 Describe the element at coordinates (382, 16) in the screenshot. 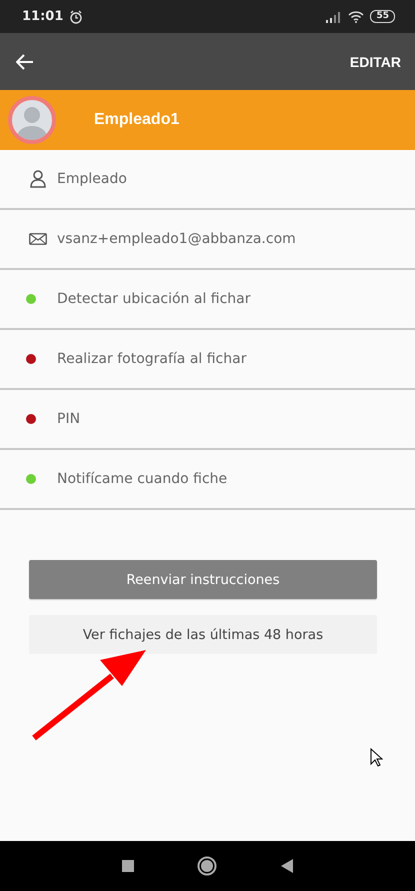

I see `battery-level: 55` at that location.